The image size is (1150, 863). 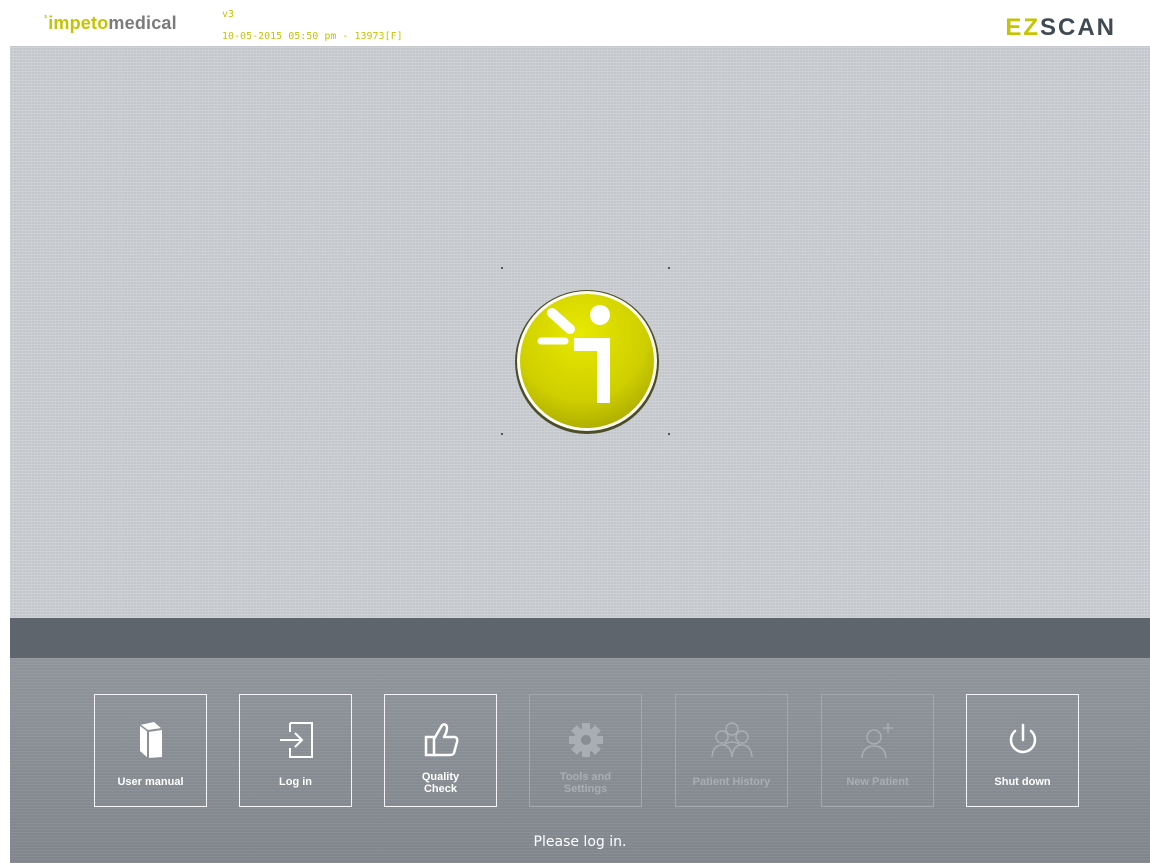 I want to click on user-manual-button: User manual, so click(x=150, y=750).